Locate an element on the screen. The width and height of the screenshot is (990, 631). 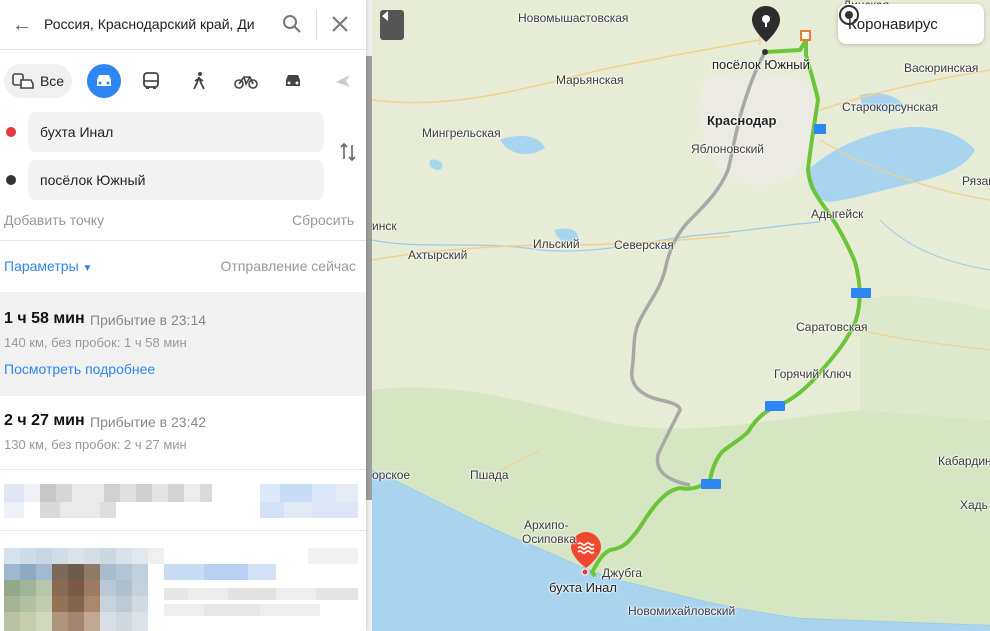
origin-dot-icon is located at coordinates (11, 132).